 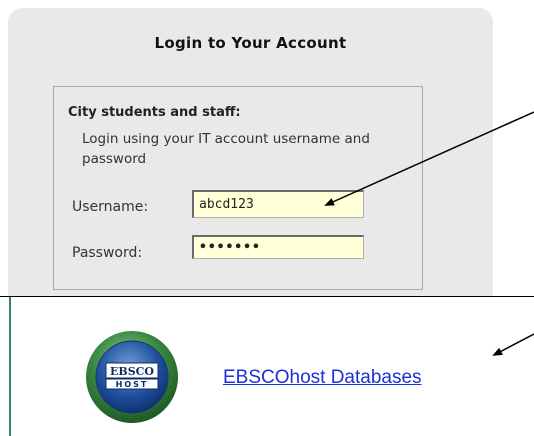 What do you see at coordinates (107, 253) in the screenshot?
I see `password-label: Password:` at bounding box center [107, 253].